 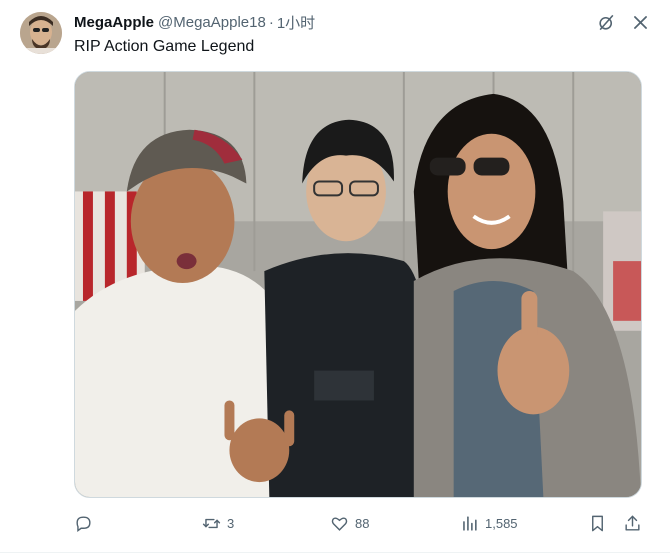 What do you see at coordinates (470, 523) in the screenshot?
I see `views-icon` at bounding box center [470, 523].